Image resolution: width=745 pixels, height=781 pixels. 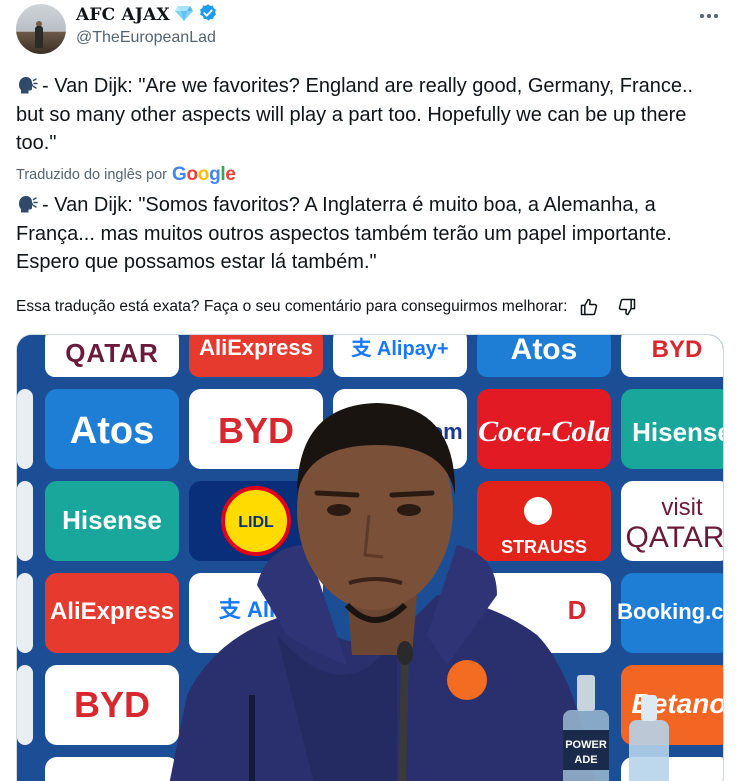 I want to click on author-display-name: AFC AJAX, so click(x=123, y=15).